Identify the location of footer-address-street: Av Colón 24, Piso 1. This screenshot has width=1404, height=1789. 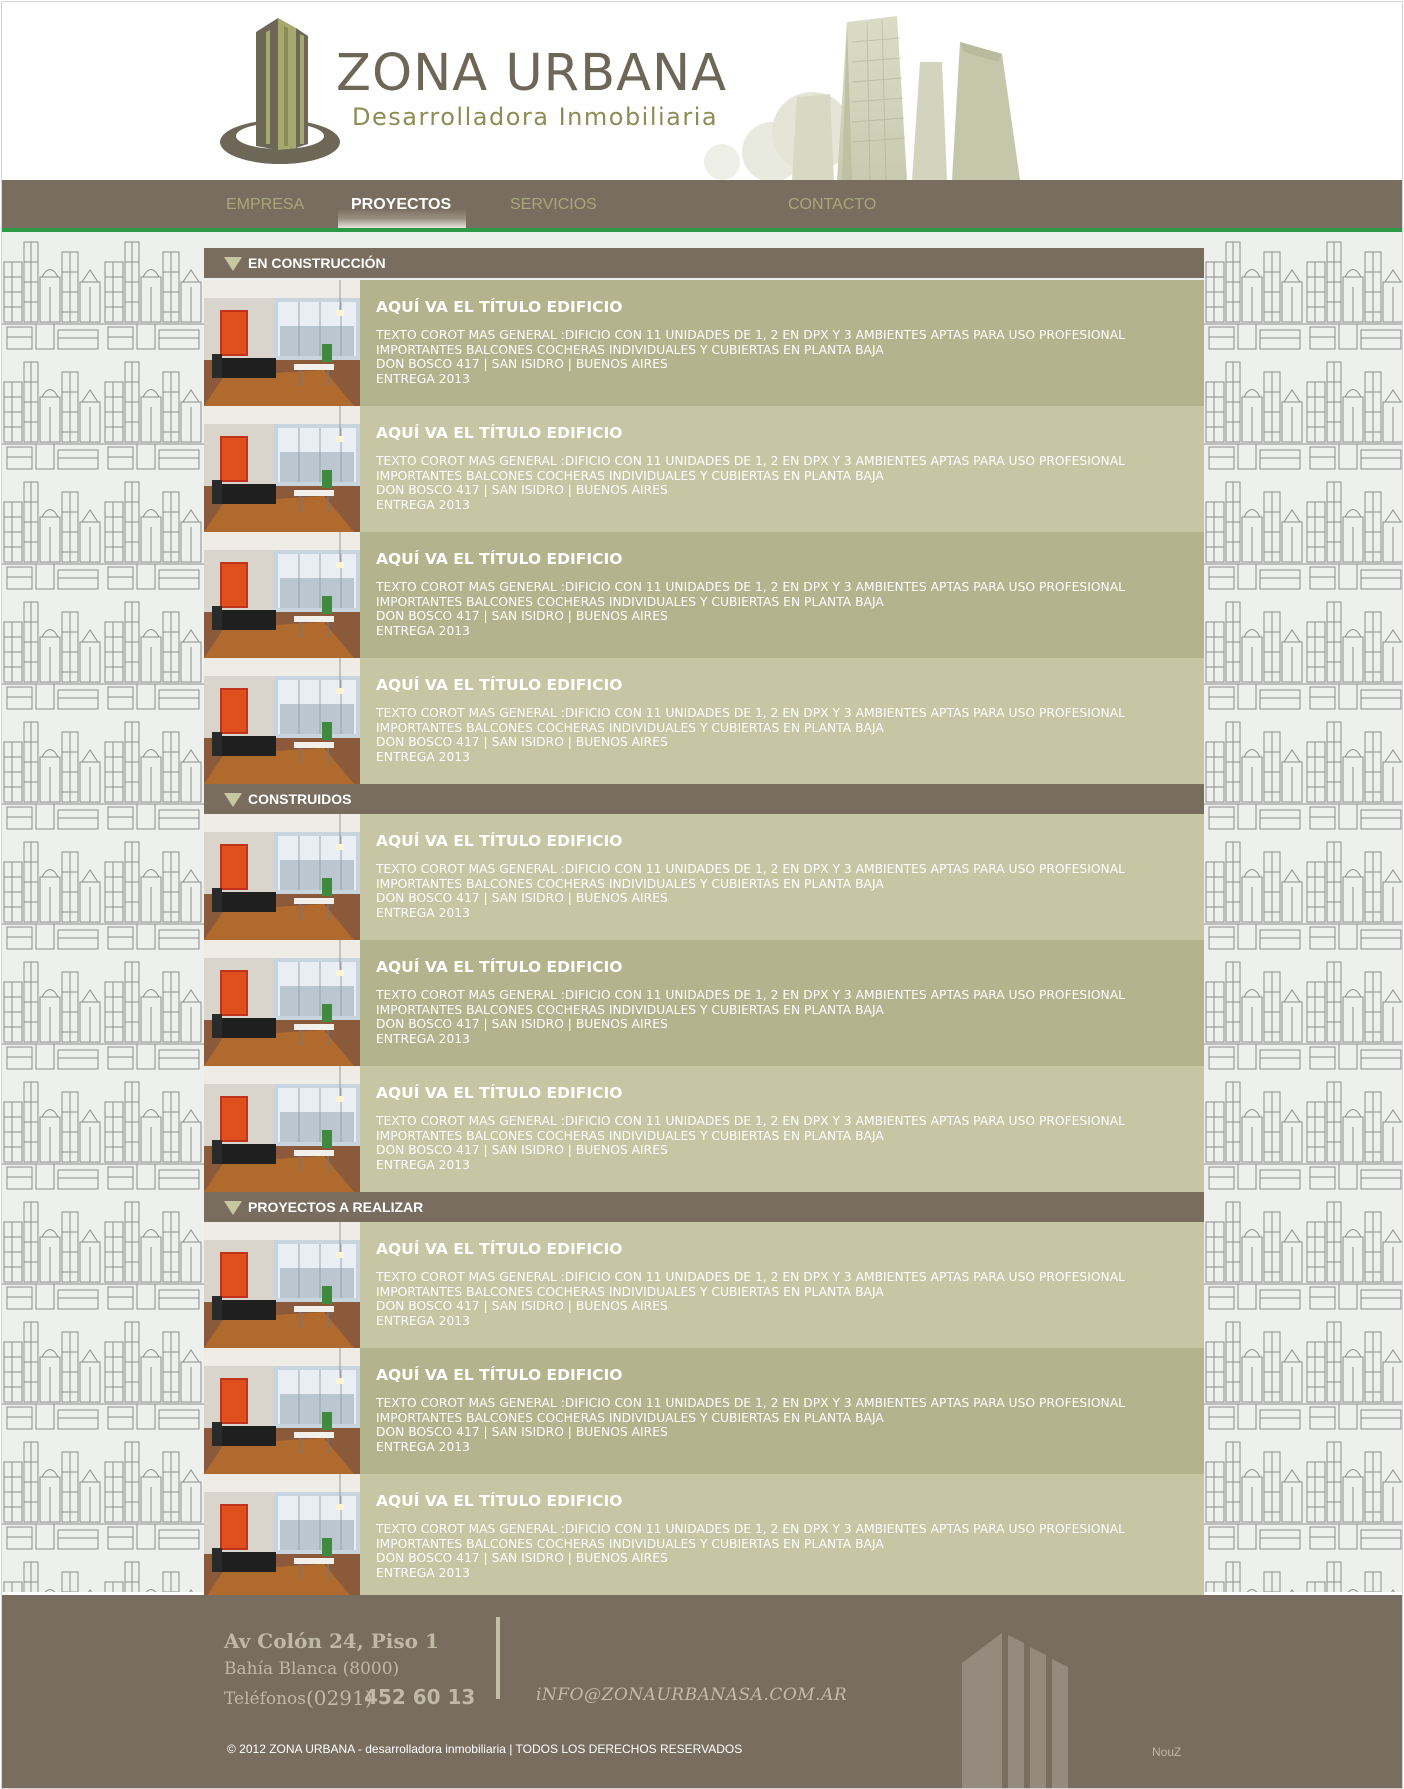
(331, 1641).